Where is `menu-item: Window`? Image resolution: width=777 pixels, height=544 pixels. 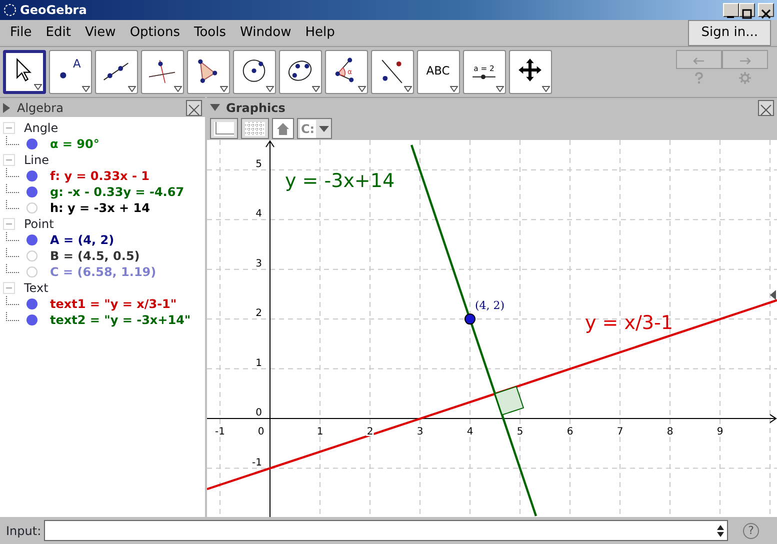 menu-item: Window is located at coordinates (265, 33).